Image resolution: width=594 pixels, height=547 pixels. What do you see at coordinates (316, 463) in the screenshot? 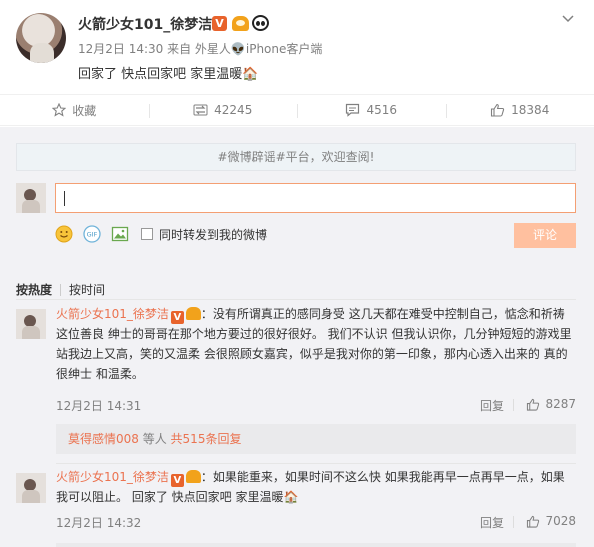
I see `comment-divider` at bounding box center [316, 463].